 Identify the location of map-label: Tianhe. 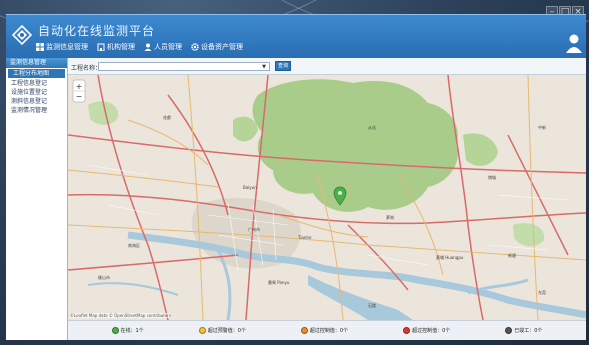
(305, 237).